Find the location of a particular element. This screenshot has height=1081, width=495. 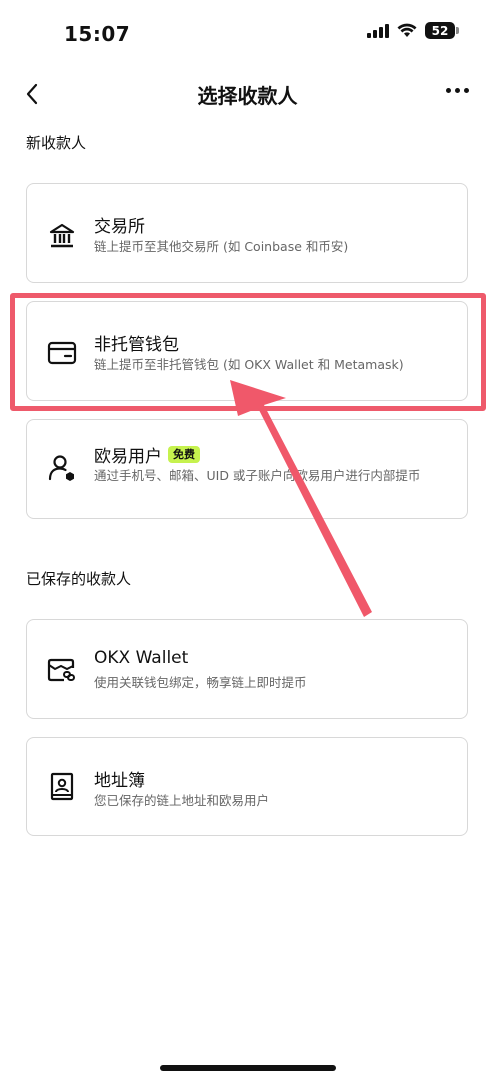

more-icon is located at coordinates (448, 90).